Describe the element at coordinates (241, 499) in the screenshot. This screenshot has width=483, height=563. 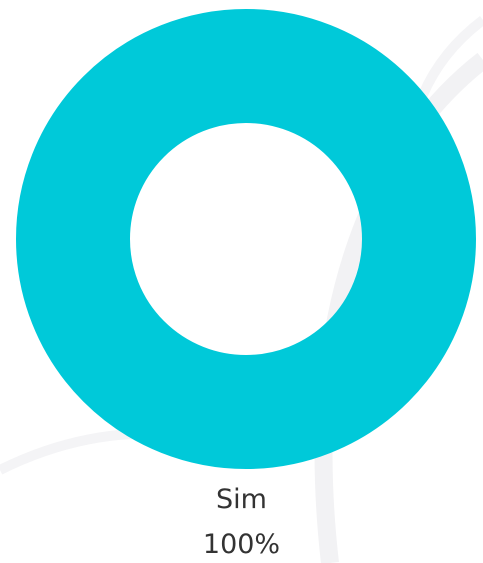
I see `slice-label-sim: Sim` at that location.